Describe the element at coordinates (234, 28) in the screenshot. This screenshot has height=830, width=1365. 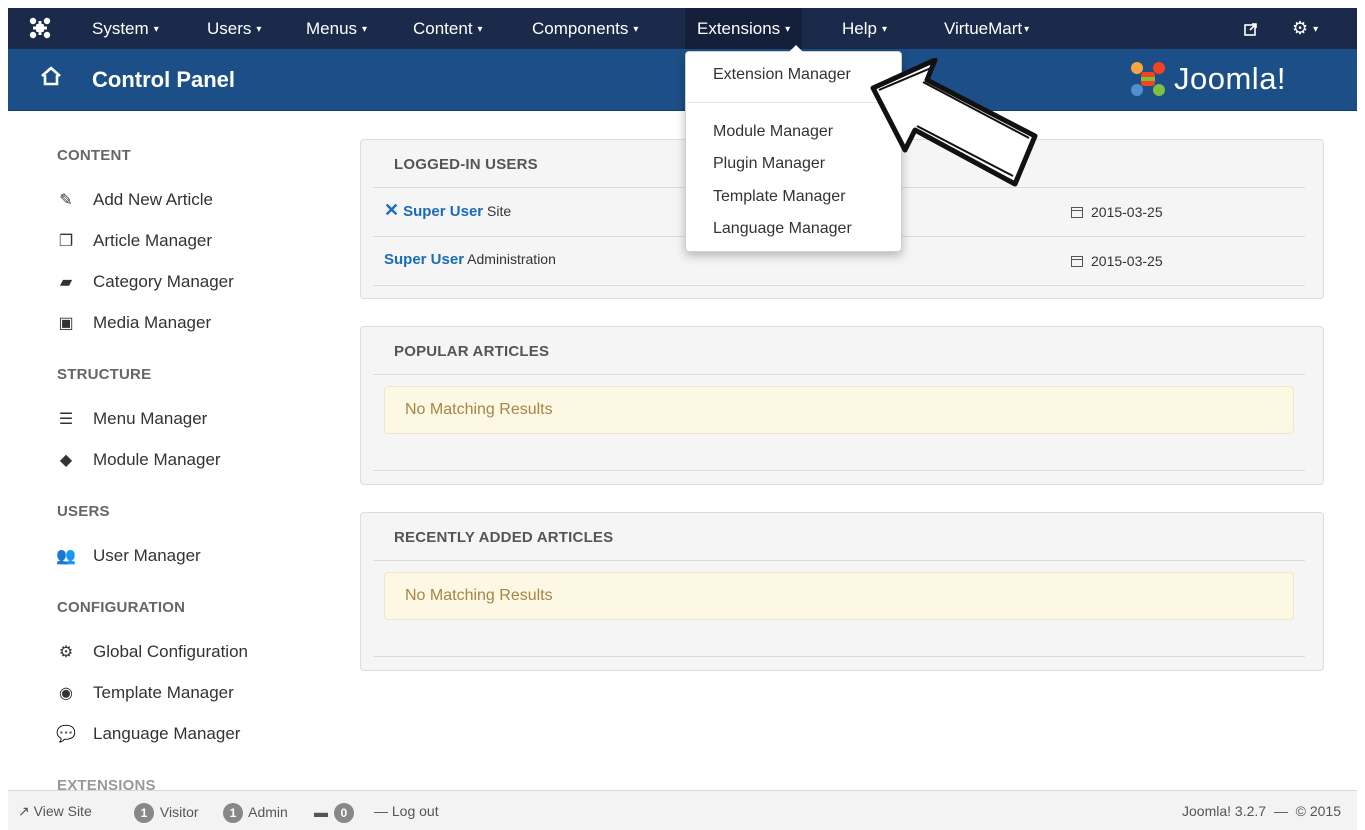
I see `menu-users: Users ▾` at that location.